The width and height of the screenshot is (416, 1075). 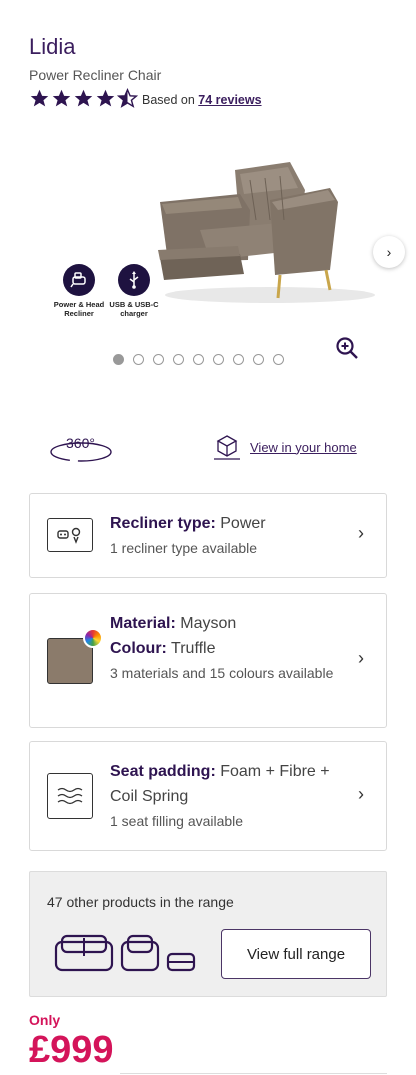 I want to click on colour-title: Colour:, so click(x=138, y=648).